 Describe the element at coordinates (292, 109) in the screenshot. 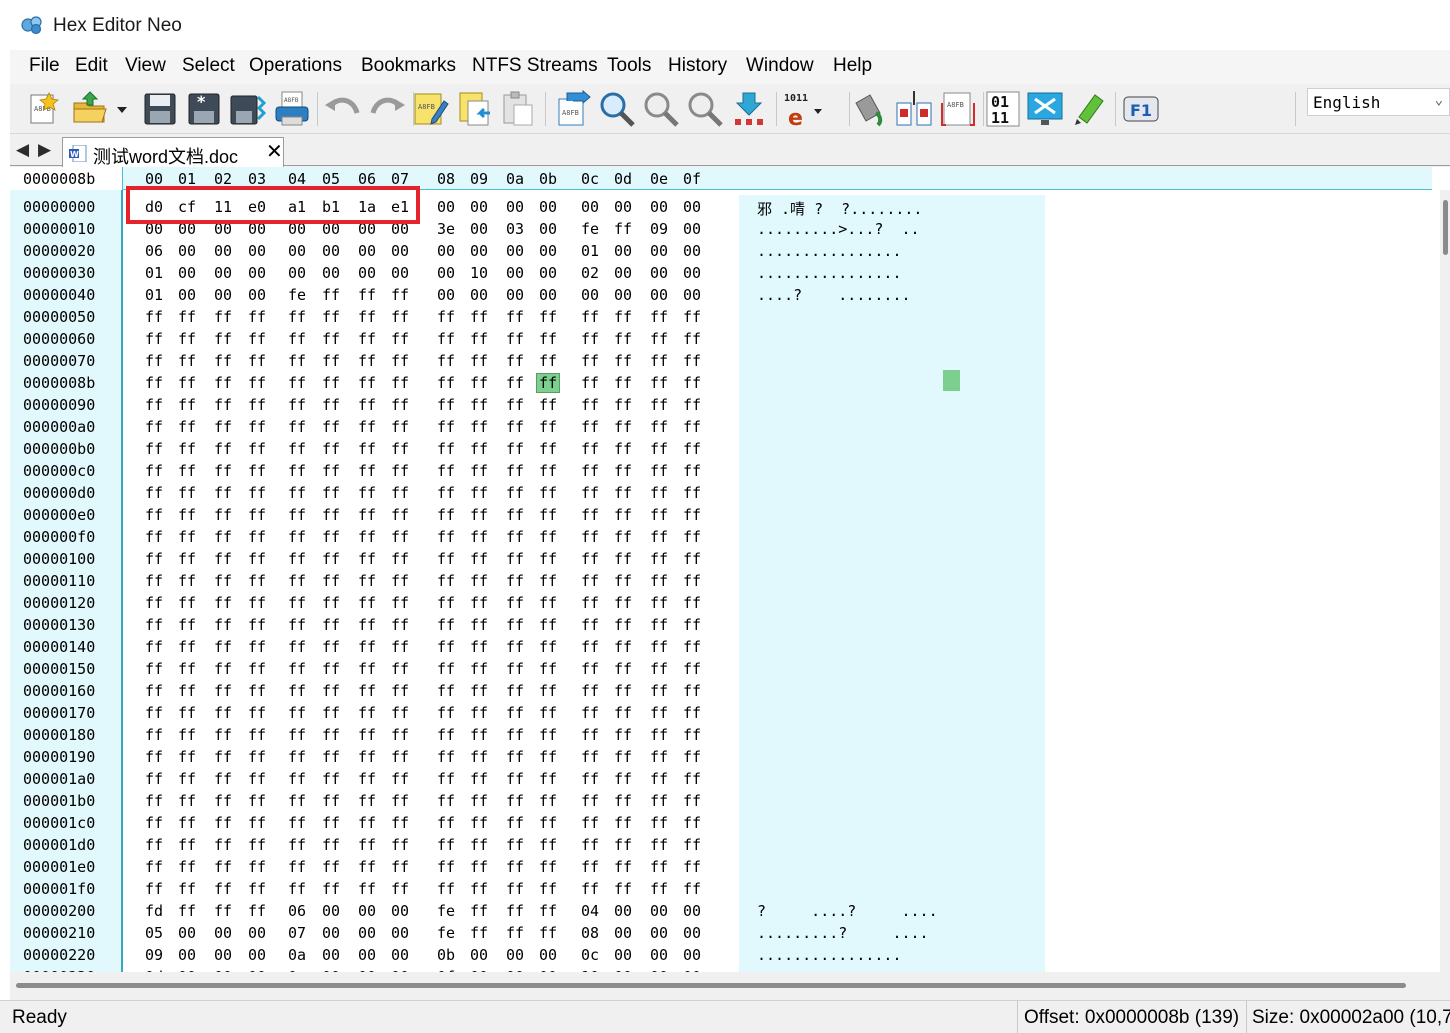

I see `print-icon: A8FB` at that location.